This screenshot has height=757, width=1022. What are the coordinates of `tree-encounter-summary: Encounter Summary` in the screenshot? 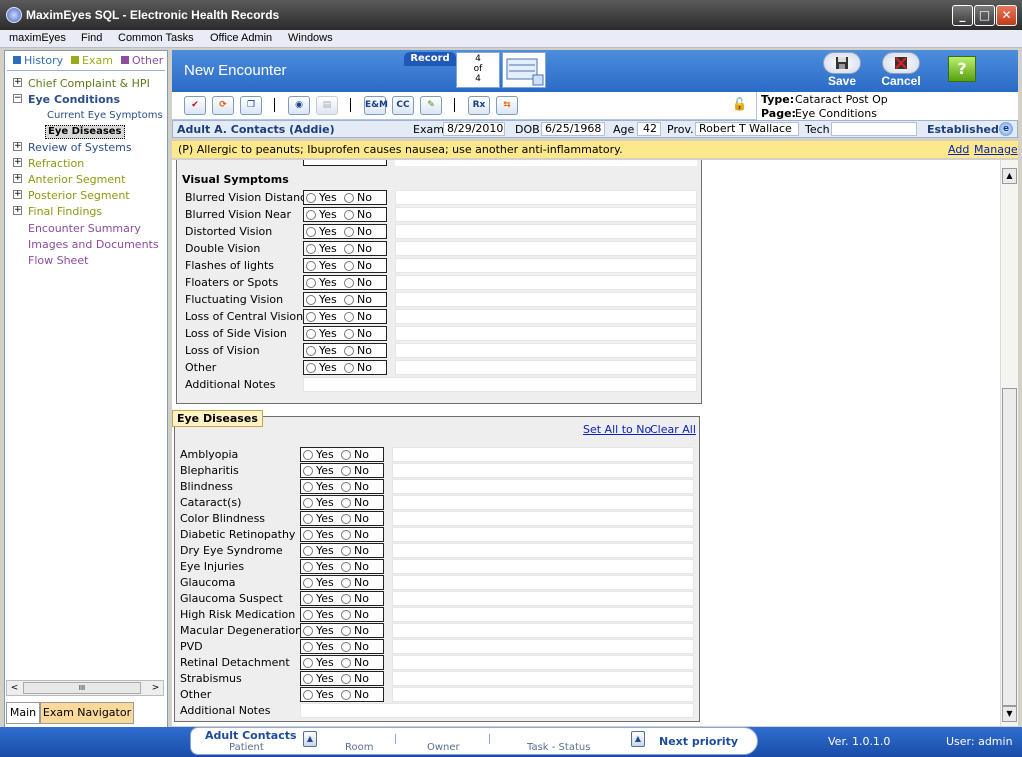 It's located at (84, 228).